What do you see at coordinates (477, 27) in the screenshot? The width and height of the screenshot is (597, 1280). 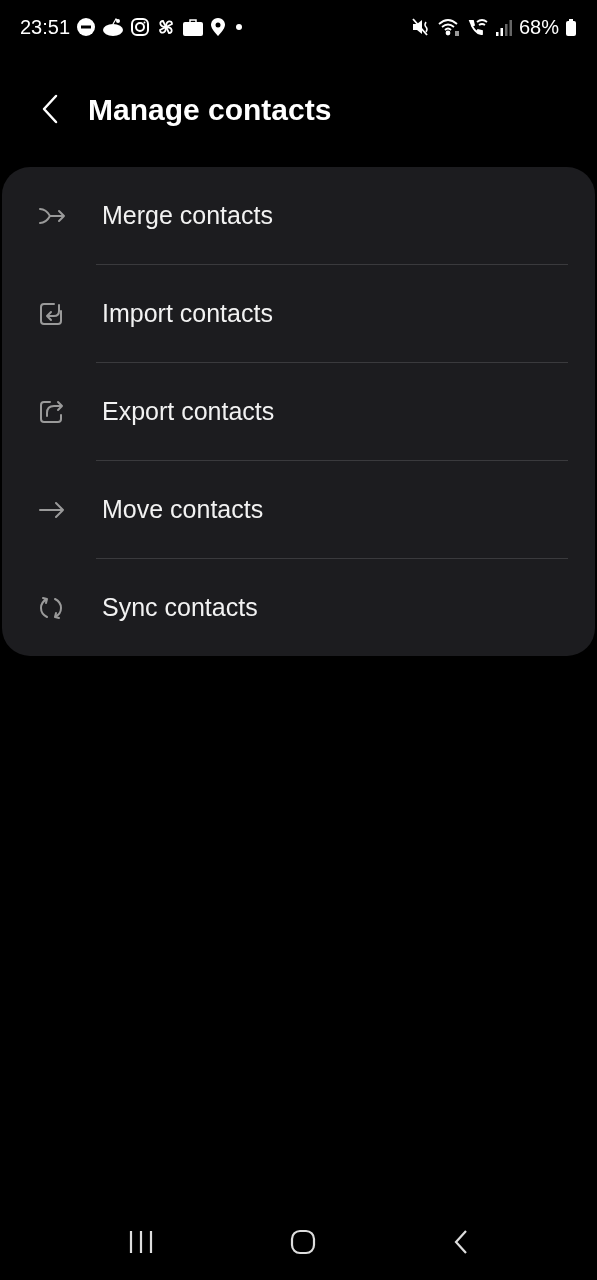 I see `wifi-calling-icon` at bounding box center [477, 27].